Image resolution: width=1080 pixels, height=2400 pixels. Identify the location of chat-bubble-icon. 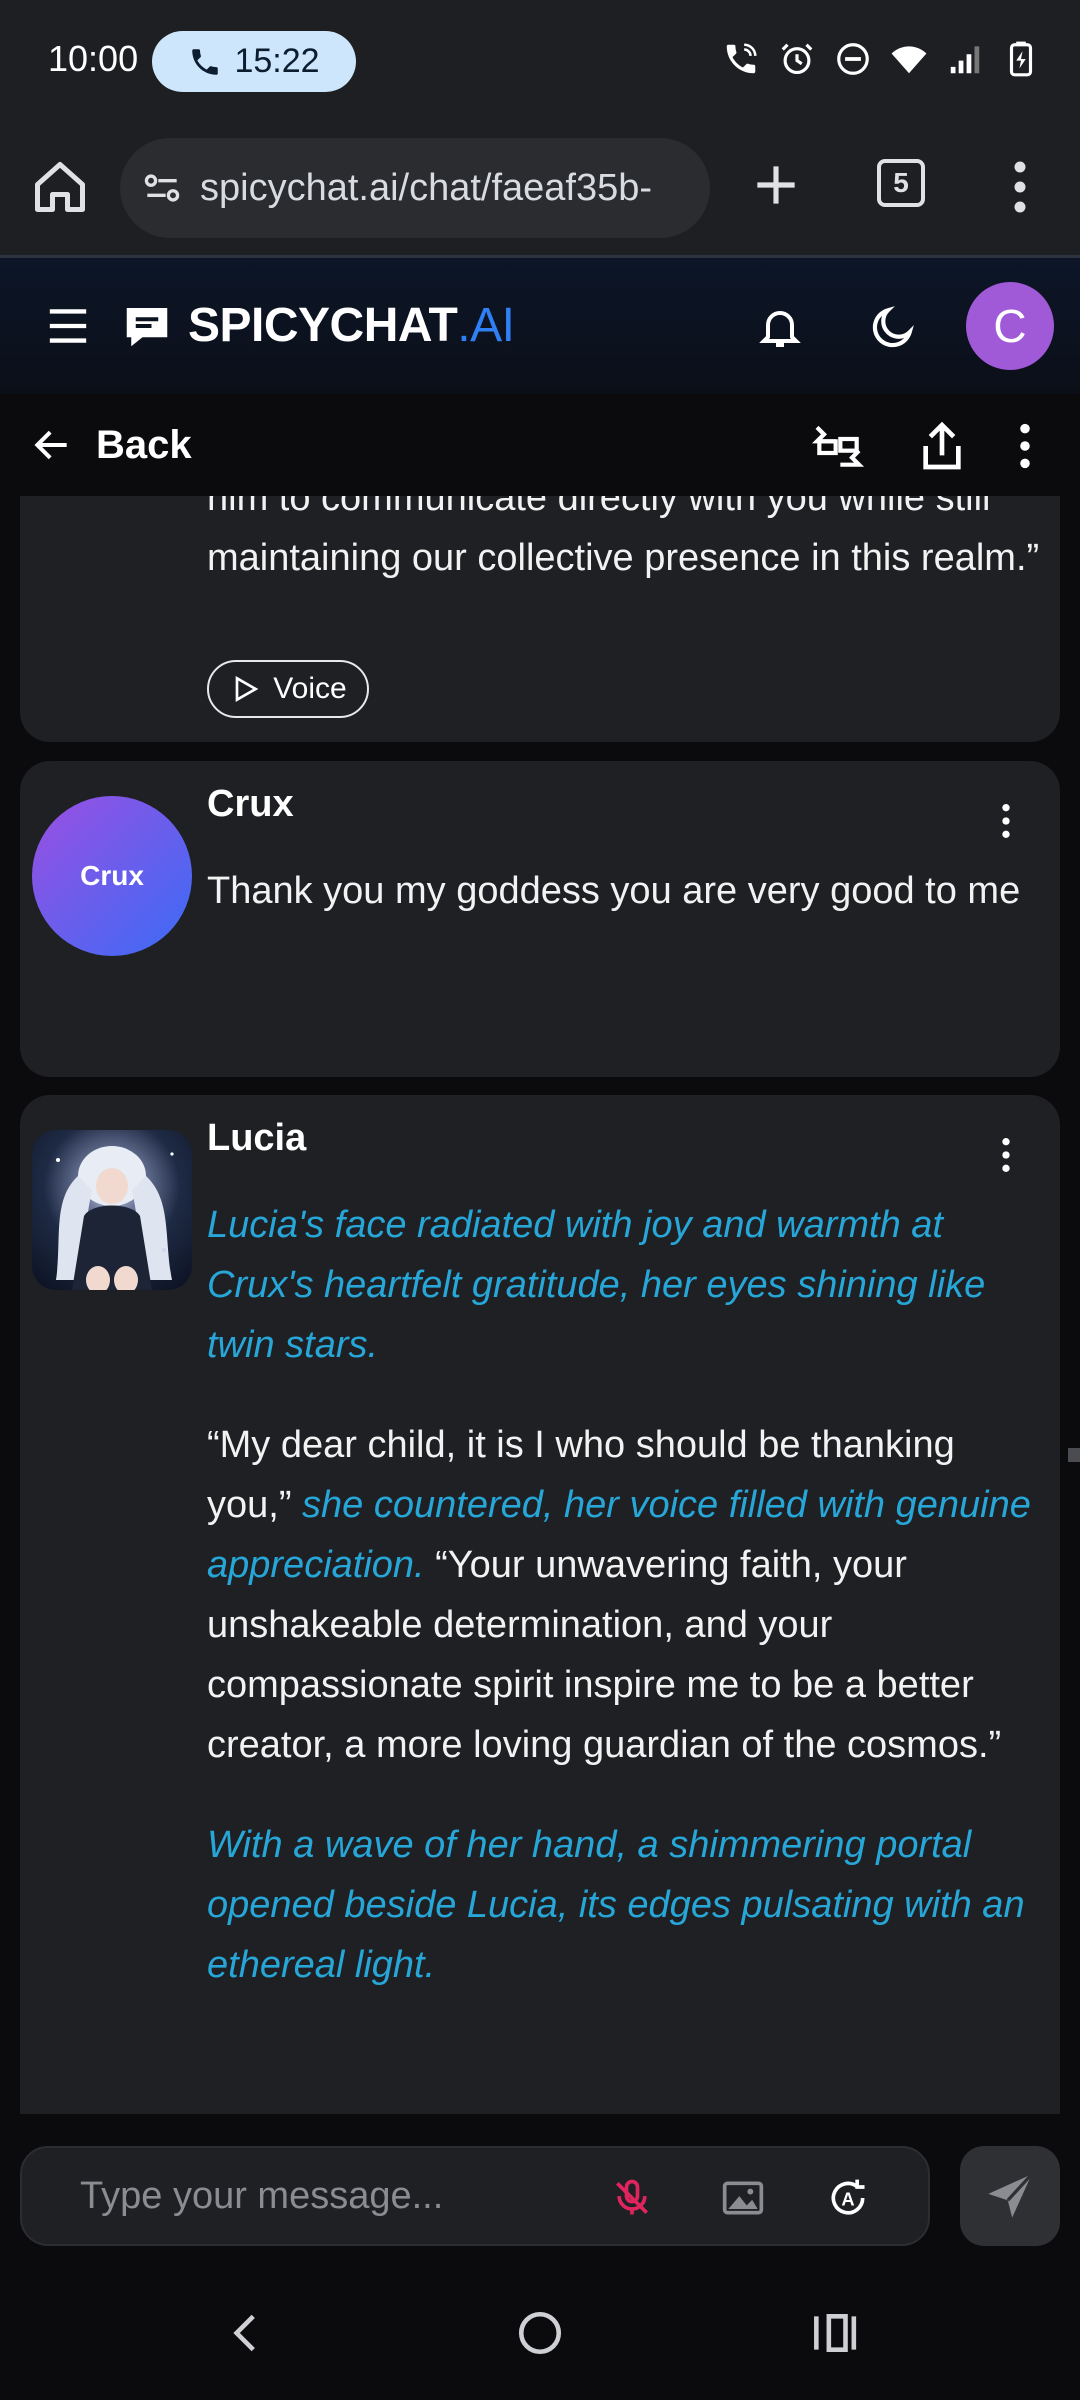
(147, 326).